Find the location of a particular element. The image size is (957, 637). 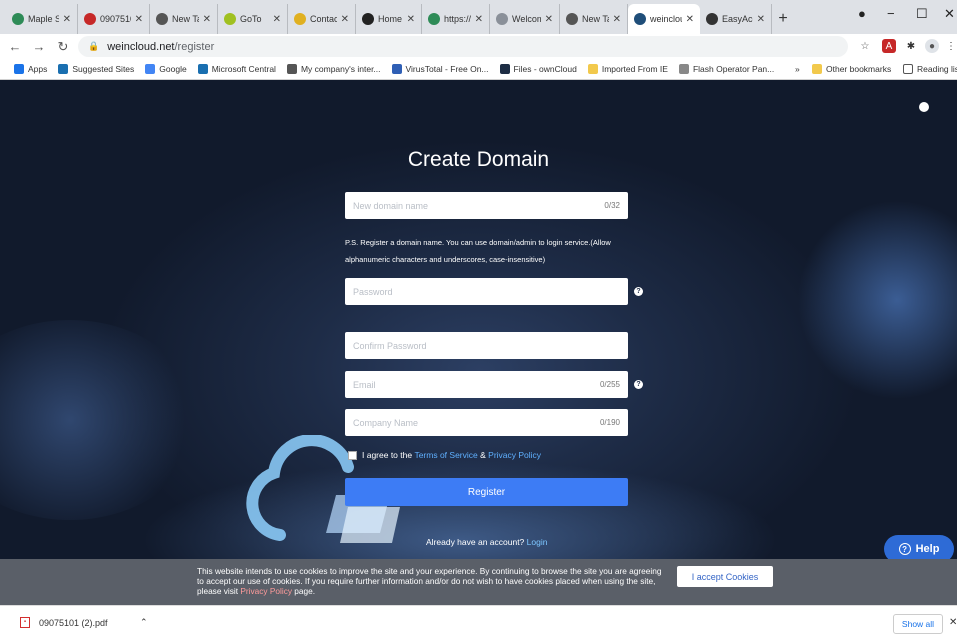

bookmarks-overflow: » is located at coordinates (797, 69).